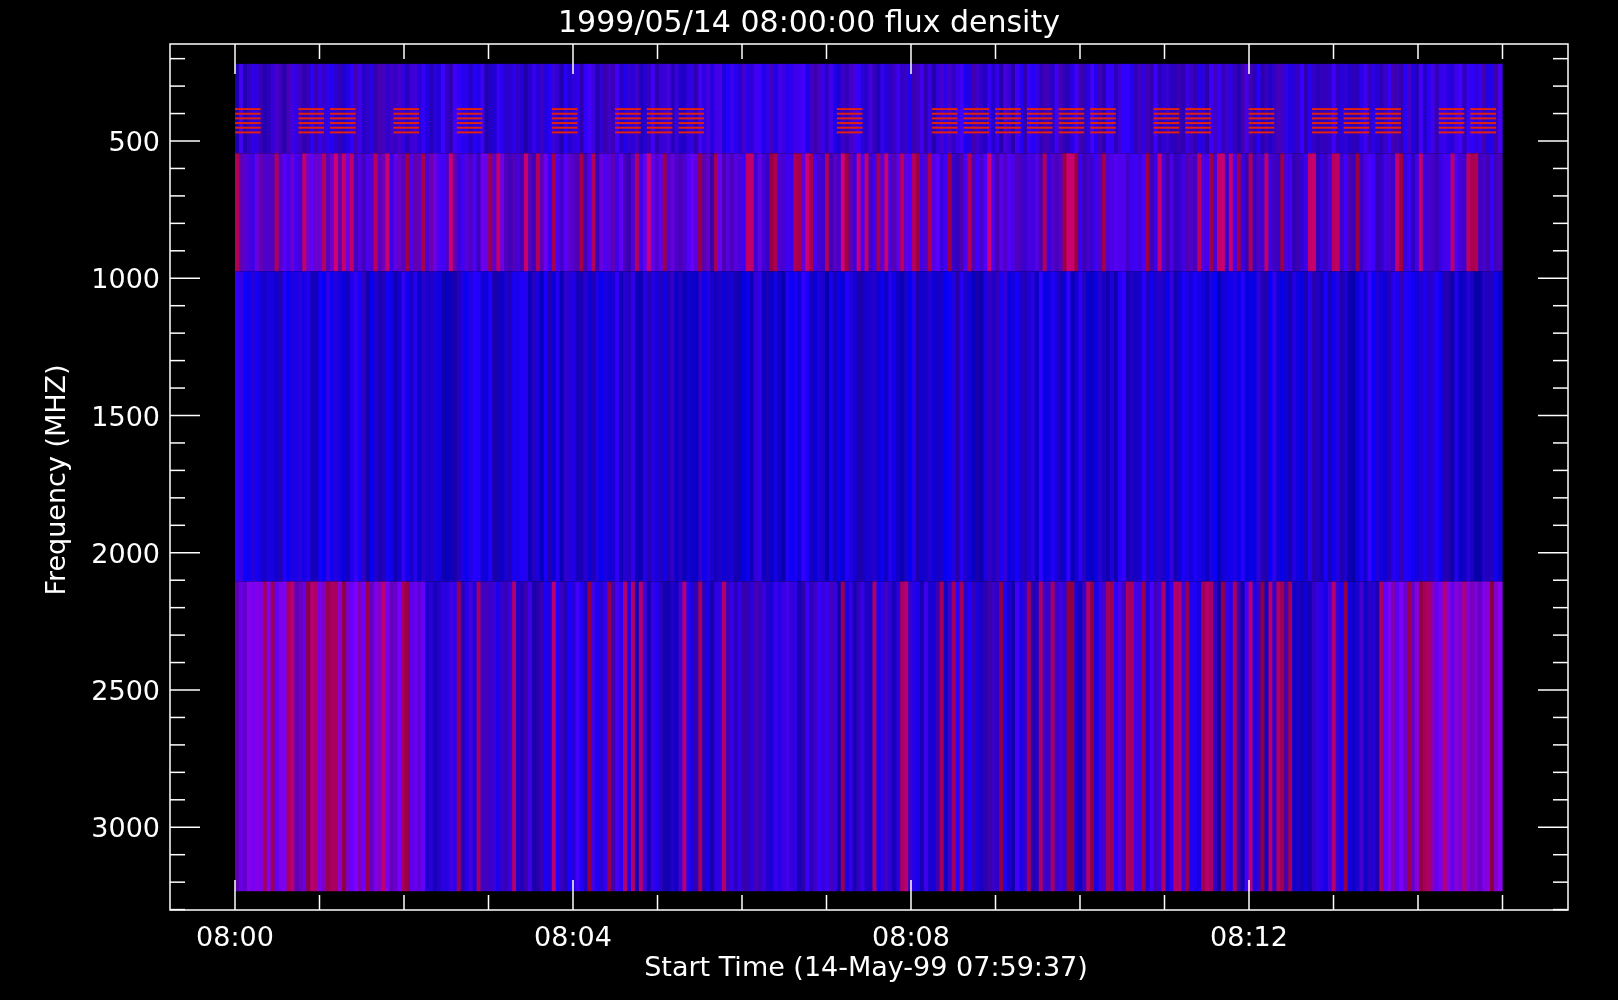 The image size is (1618, 1000). I want to click on axis-title: Frequency (MHZ), so click(55, 480).